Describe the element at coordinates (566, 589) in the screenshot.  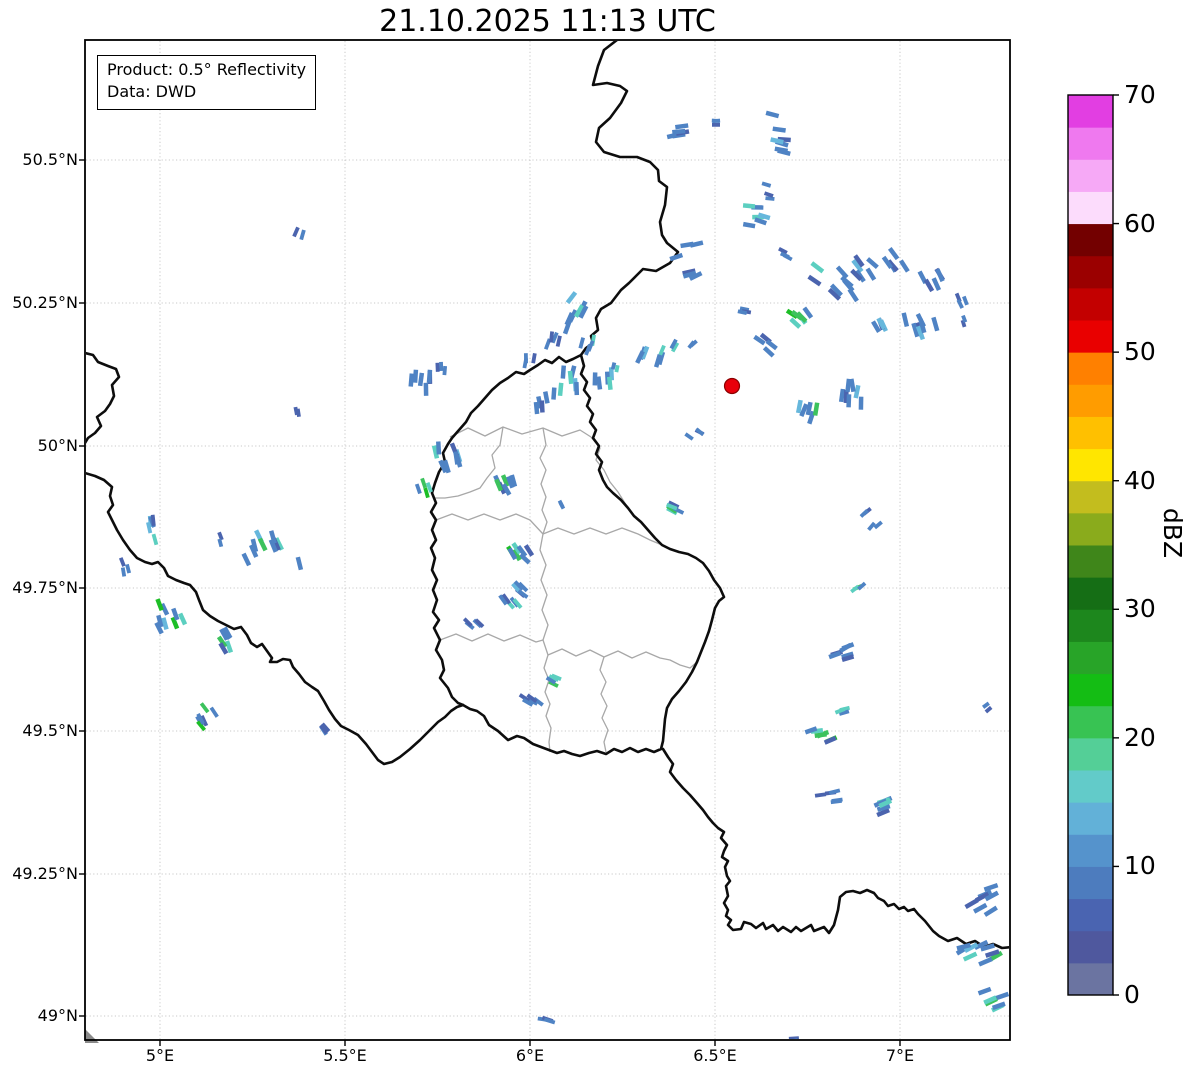
I see `regional-borders` at that location.